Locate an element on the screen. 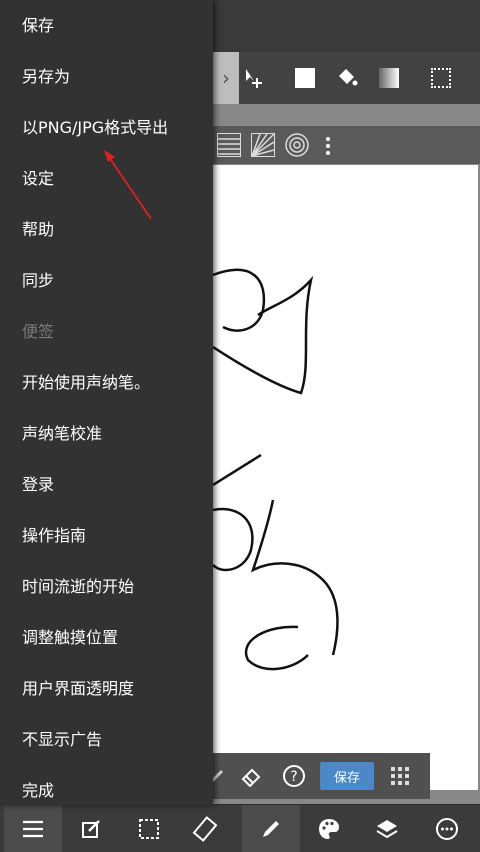 This screenshot has height=852, width=480. menu-item-start-sonar-pen: 开始使用声纳笔。 is located at coordinates (114, 383).